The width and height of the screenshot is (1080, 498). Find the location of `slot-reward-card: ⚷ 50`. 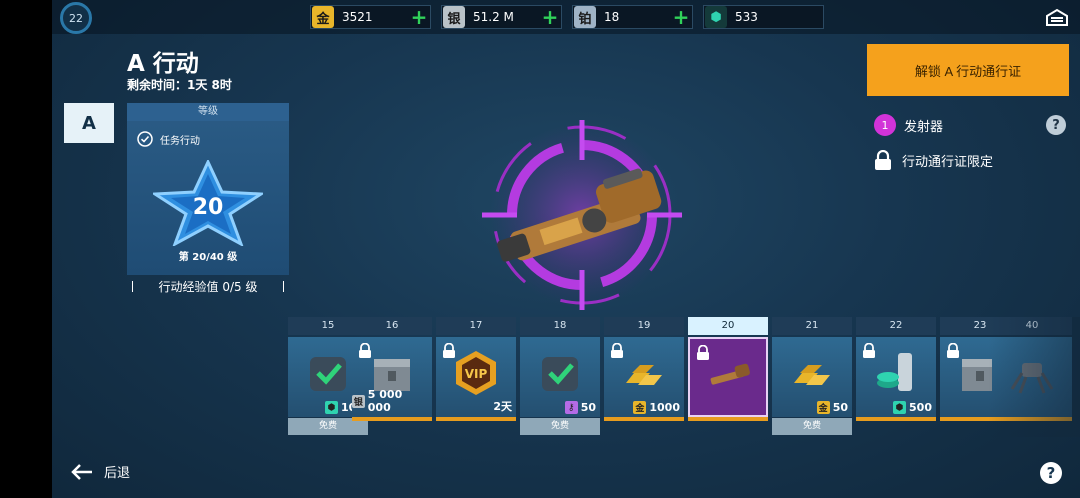

slot-reward-card: ⚷ 50 is located at coordinates (560, 377).